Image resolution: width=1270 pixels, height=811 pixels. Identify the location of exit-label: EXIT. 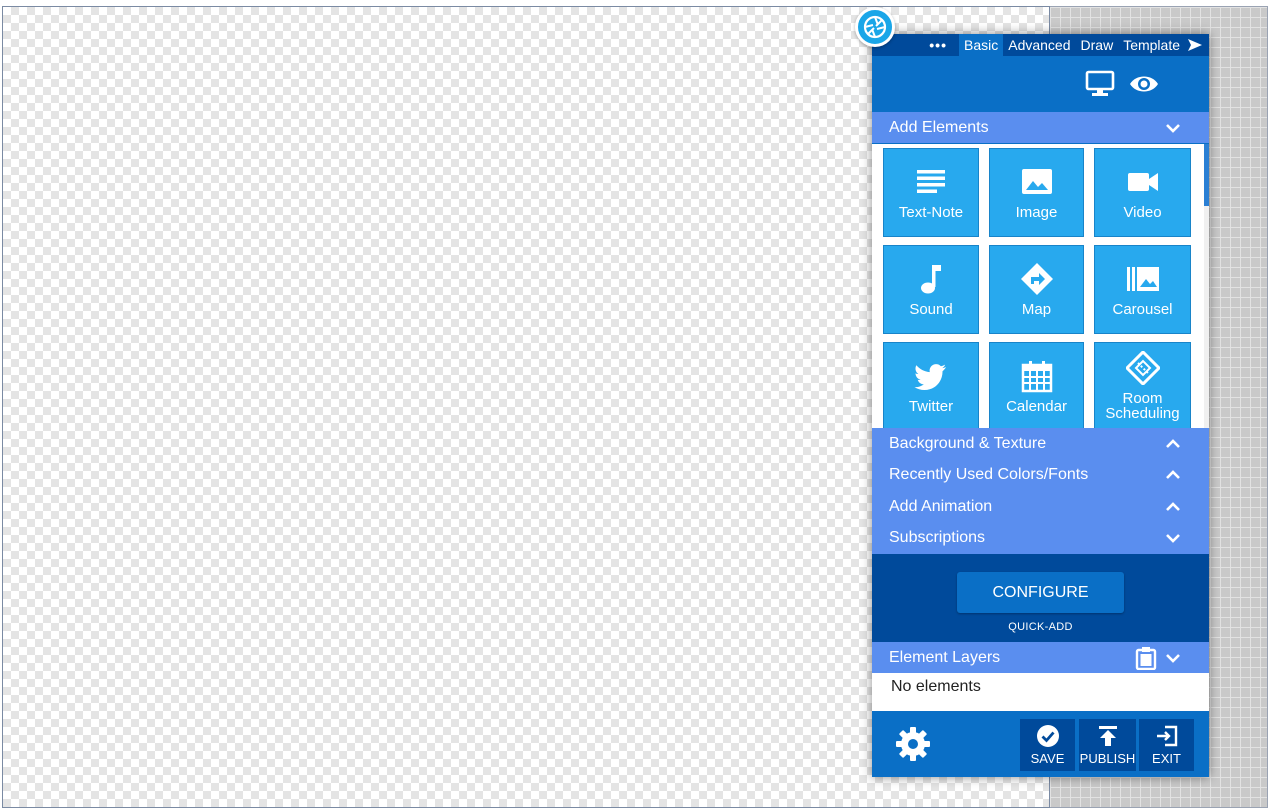
(1166, 758).